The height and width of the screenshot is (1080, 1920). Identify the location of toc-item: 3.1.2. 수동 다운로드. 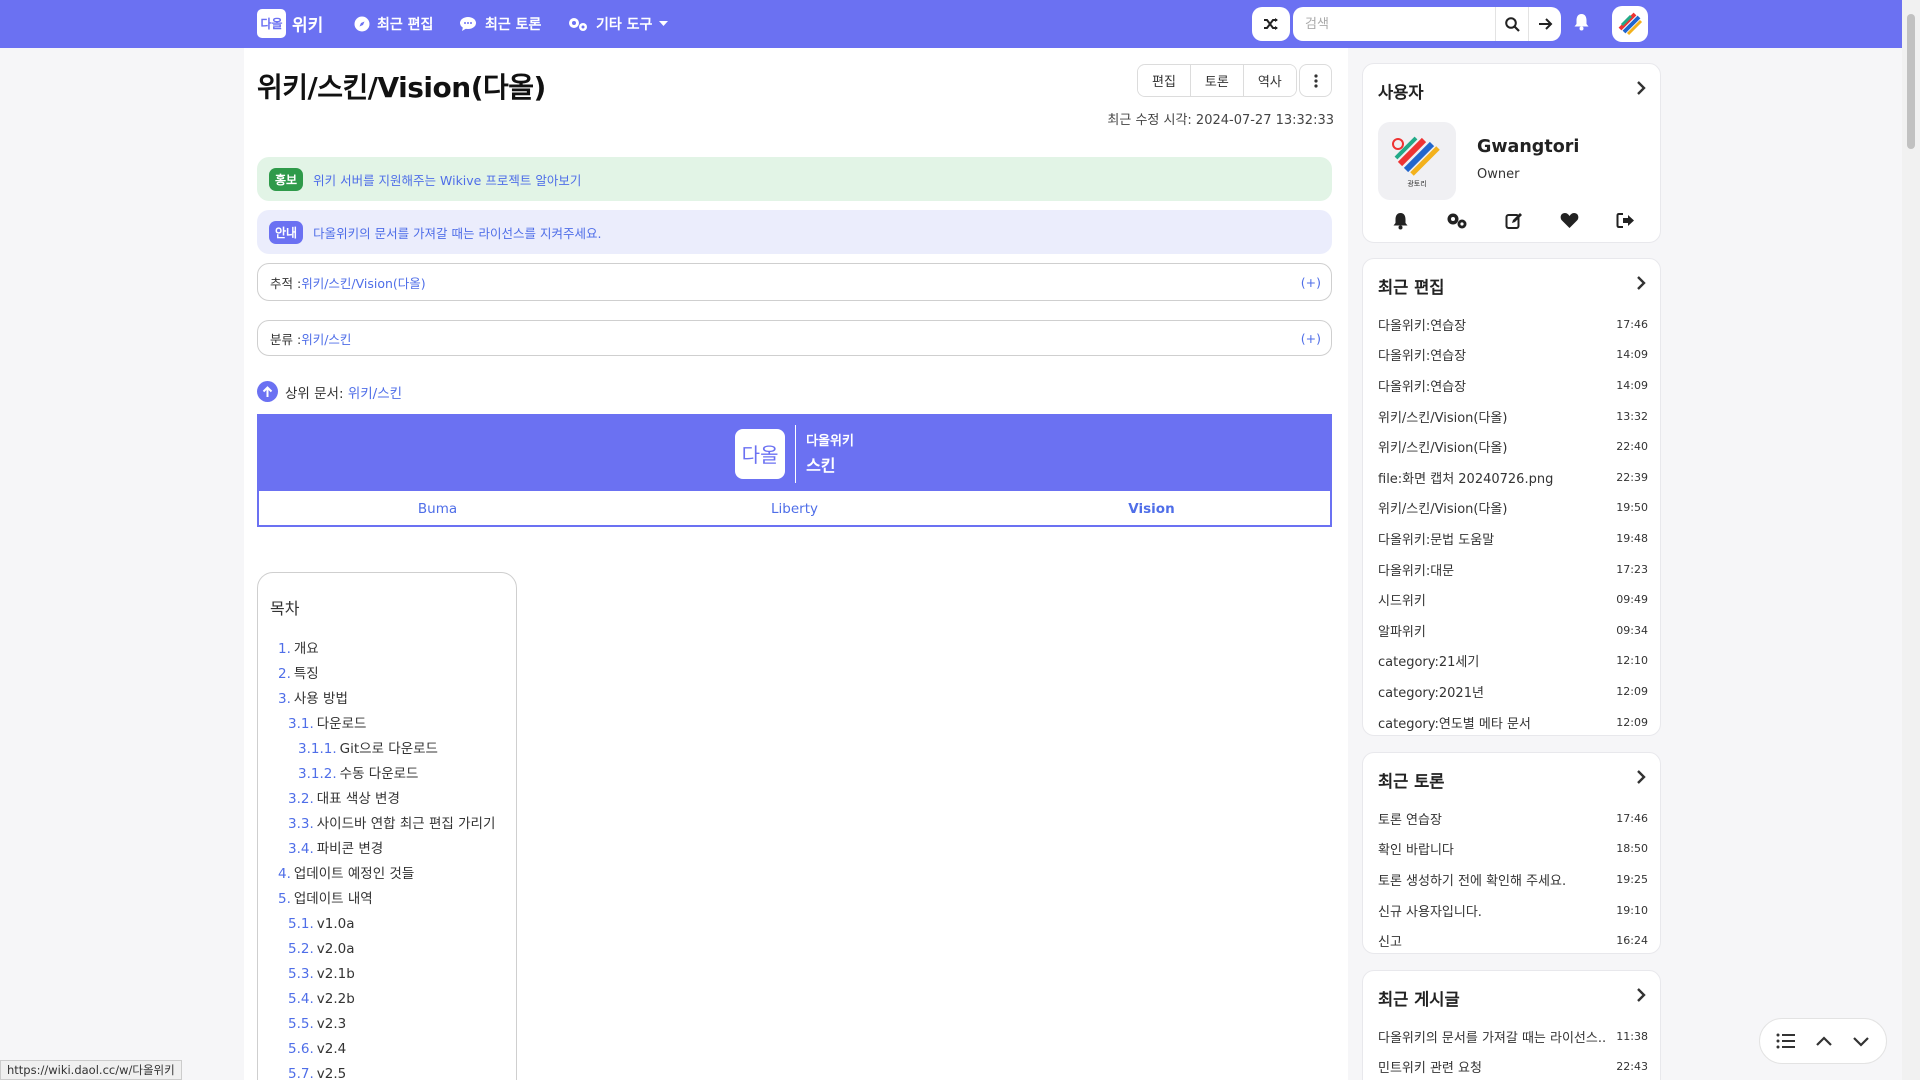
(387, 774).